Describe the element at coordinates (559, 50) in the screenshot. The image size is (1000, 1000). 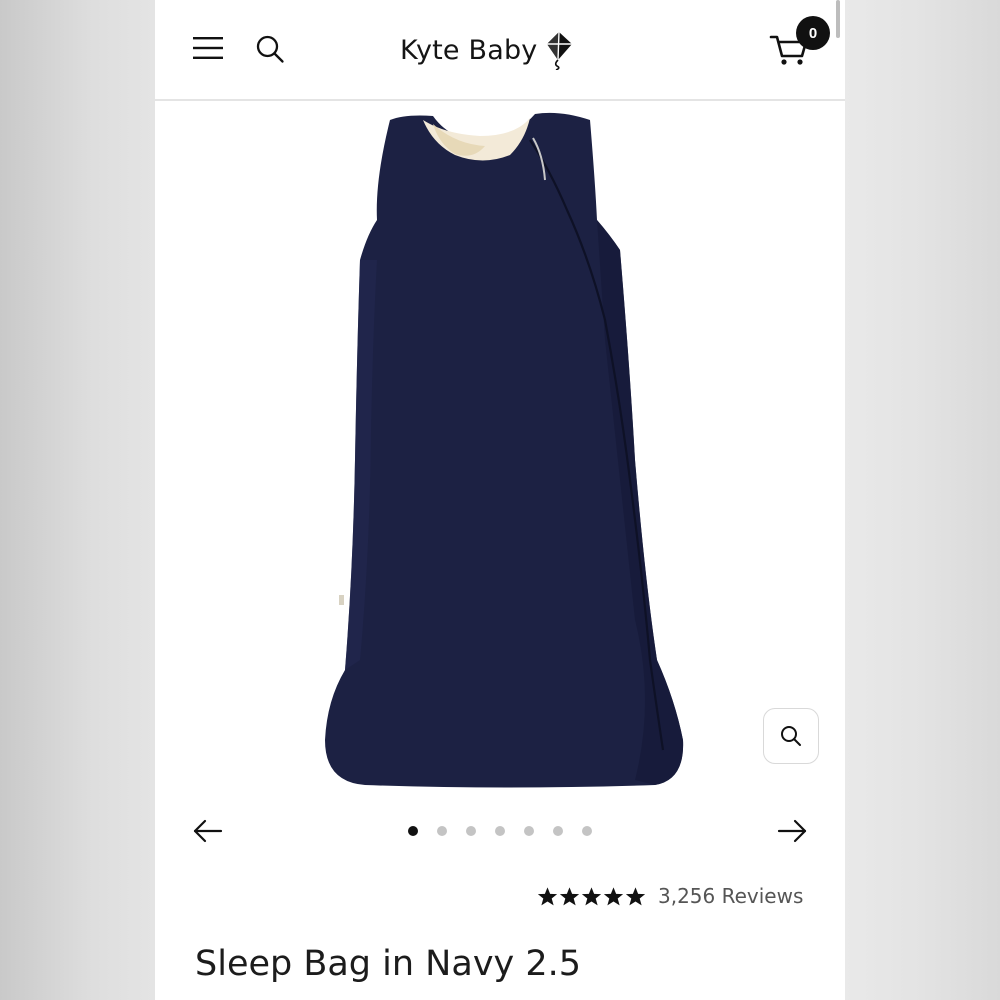
I see `kite-logo-icon` at that location.